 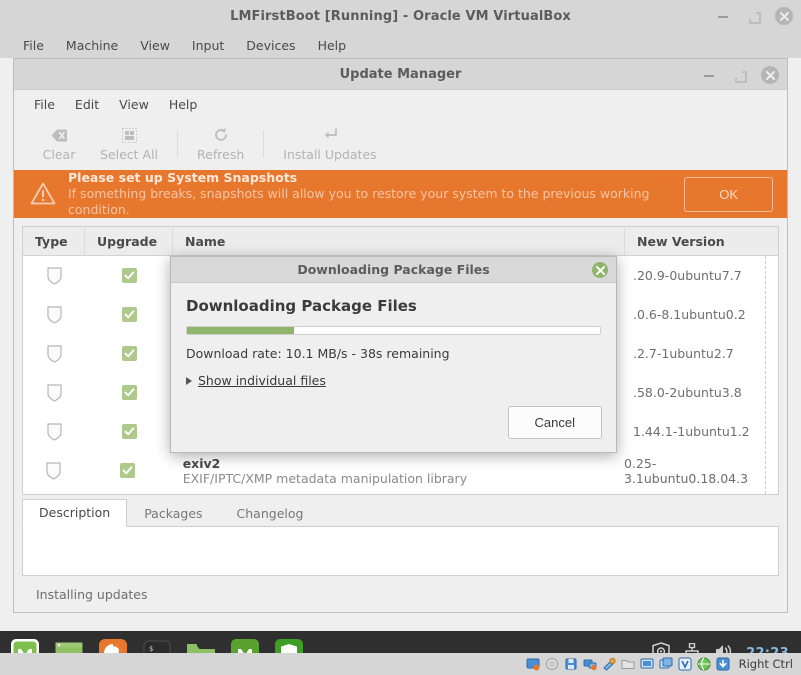 I want to click on usb-icon, so click(x=609, y=664).